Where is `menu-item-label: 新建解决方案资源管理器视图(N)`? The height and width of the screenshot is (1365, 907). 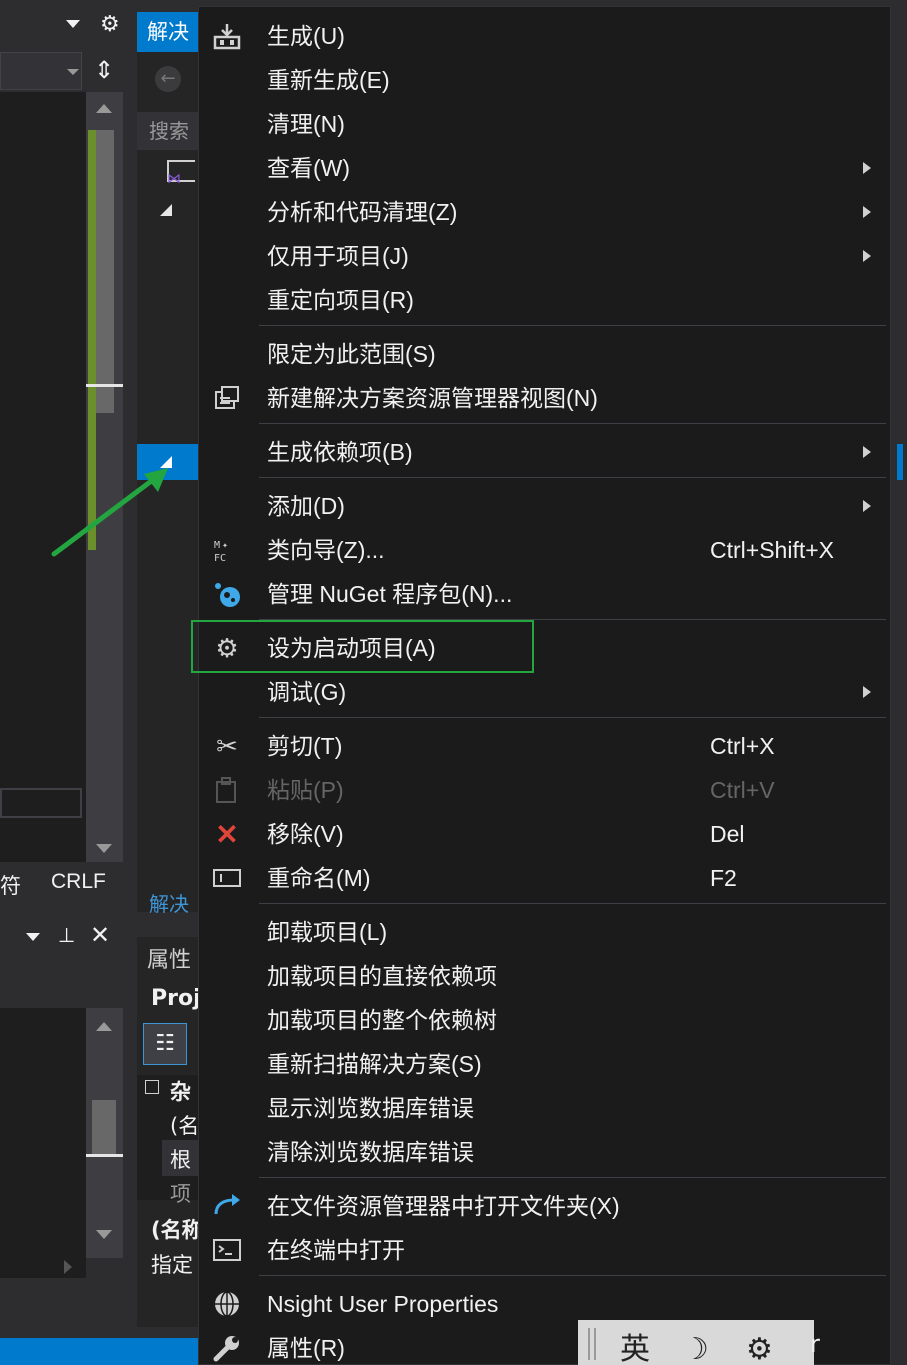 menu-item-label: 新建解决方案资源管理器视图(N) is located at coordinates (432, 398).